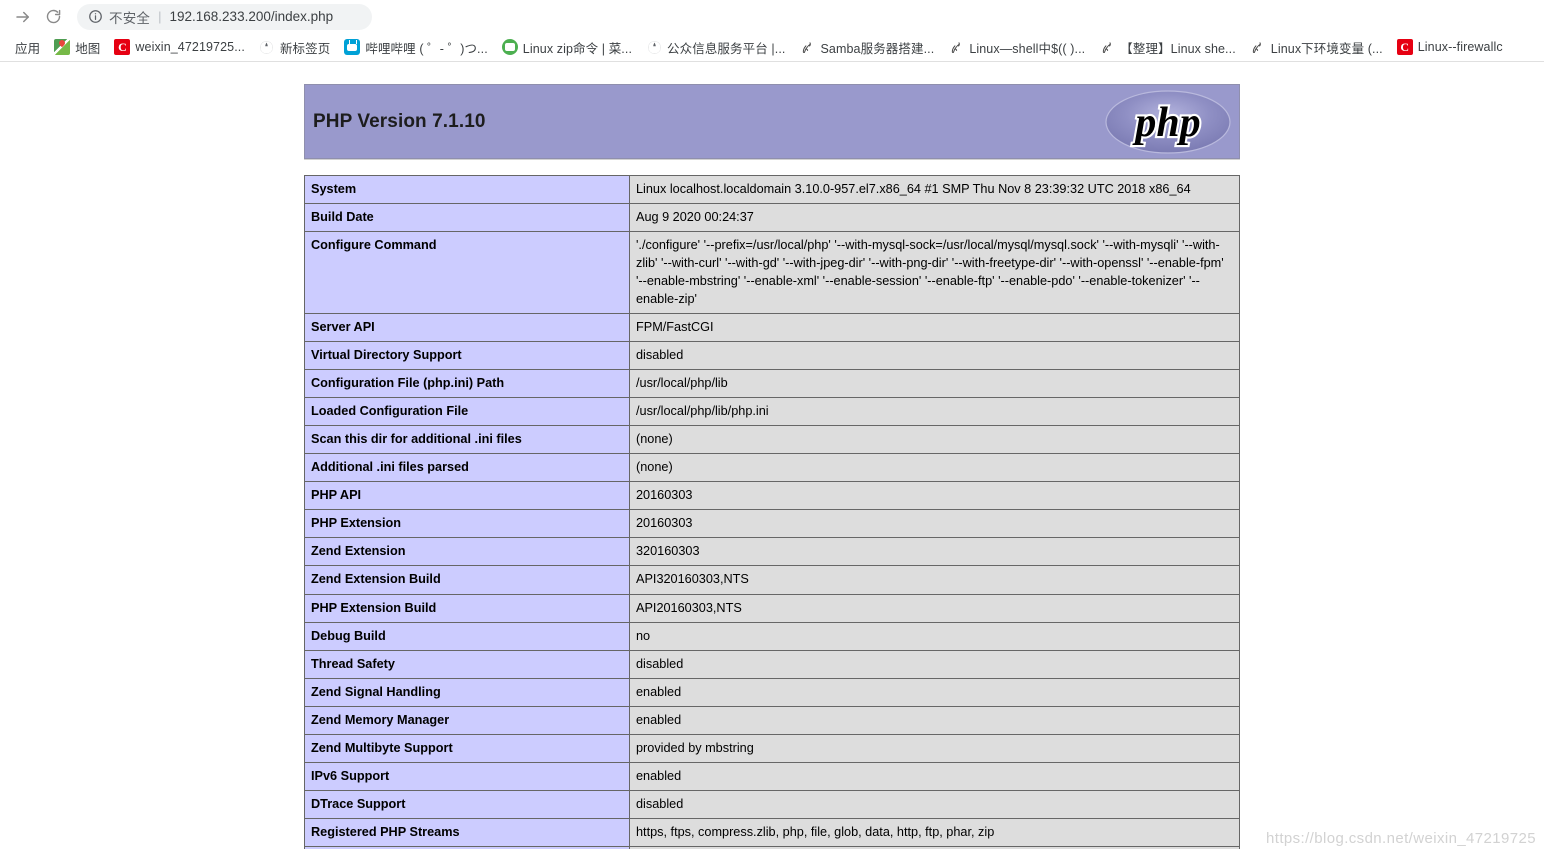 Image resolution: width=1544 pixels, height=849 pixels. I want to click on info-key: Virtual Directory Support, so click(467, 356).